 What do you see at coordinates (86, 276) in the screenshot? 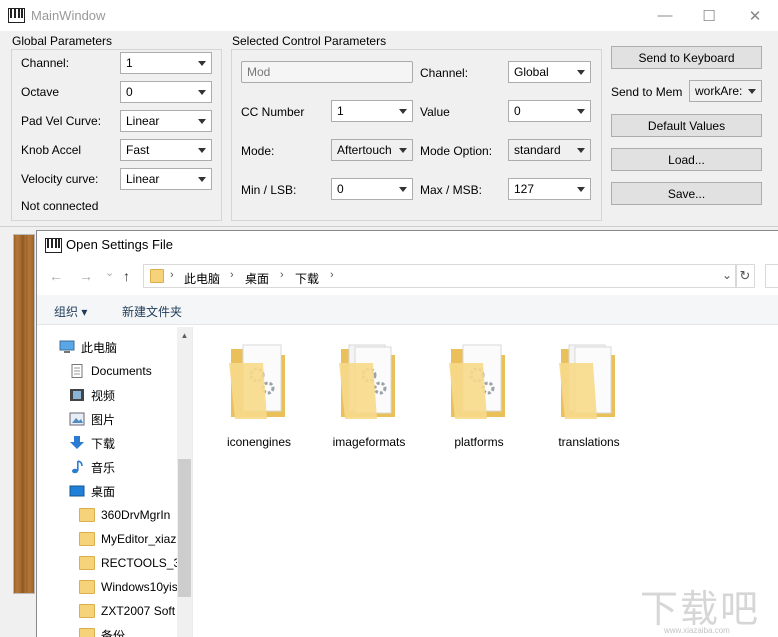
I see `forward-arrow-icon: →` at bounding box center [86, 276].